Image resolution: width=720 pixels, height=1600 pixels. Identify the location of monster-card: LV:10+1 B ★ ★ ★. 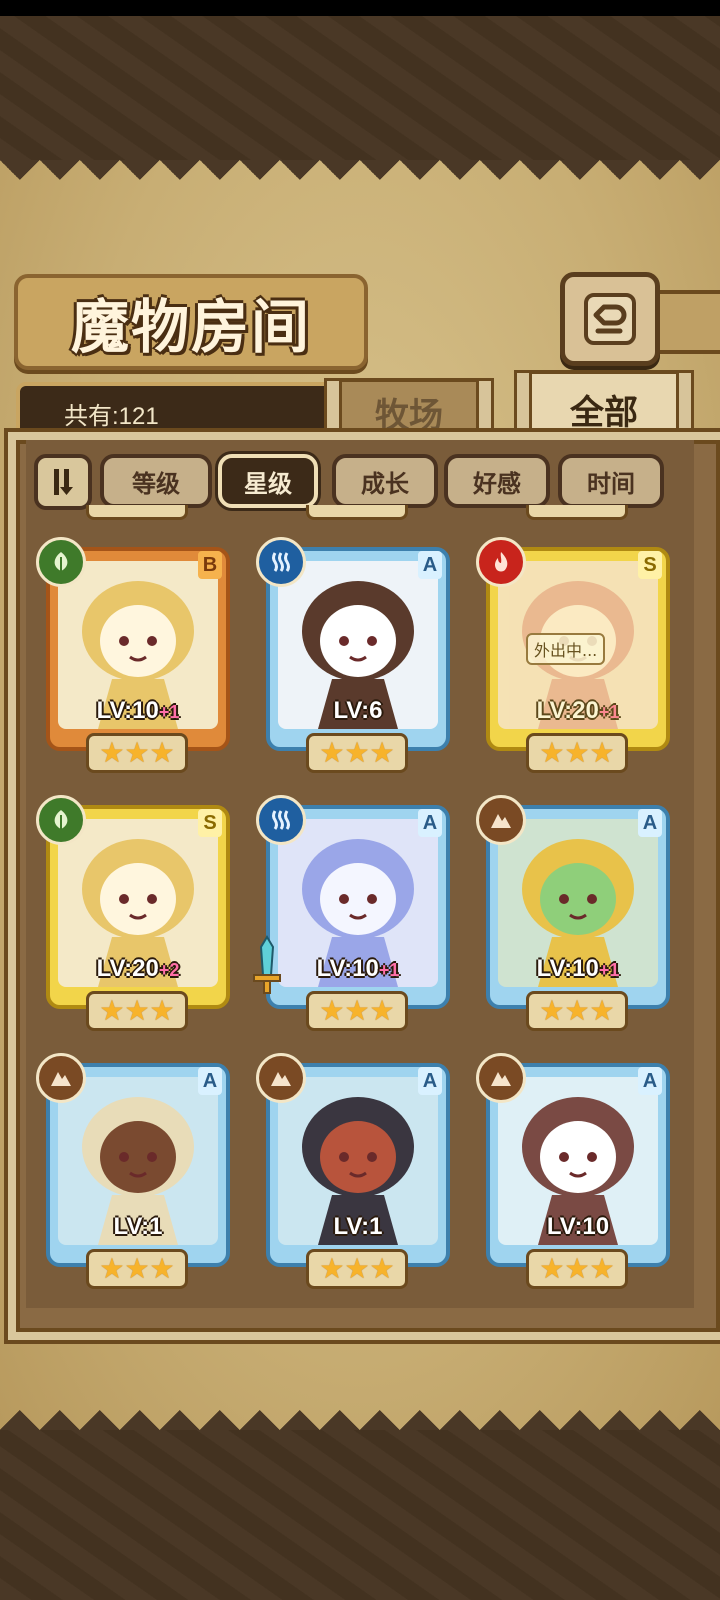
(134, 655).